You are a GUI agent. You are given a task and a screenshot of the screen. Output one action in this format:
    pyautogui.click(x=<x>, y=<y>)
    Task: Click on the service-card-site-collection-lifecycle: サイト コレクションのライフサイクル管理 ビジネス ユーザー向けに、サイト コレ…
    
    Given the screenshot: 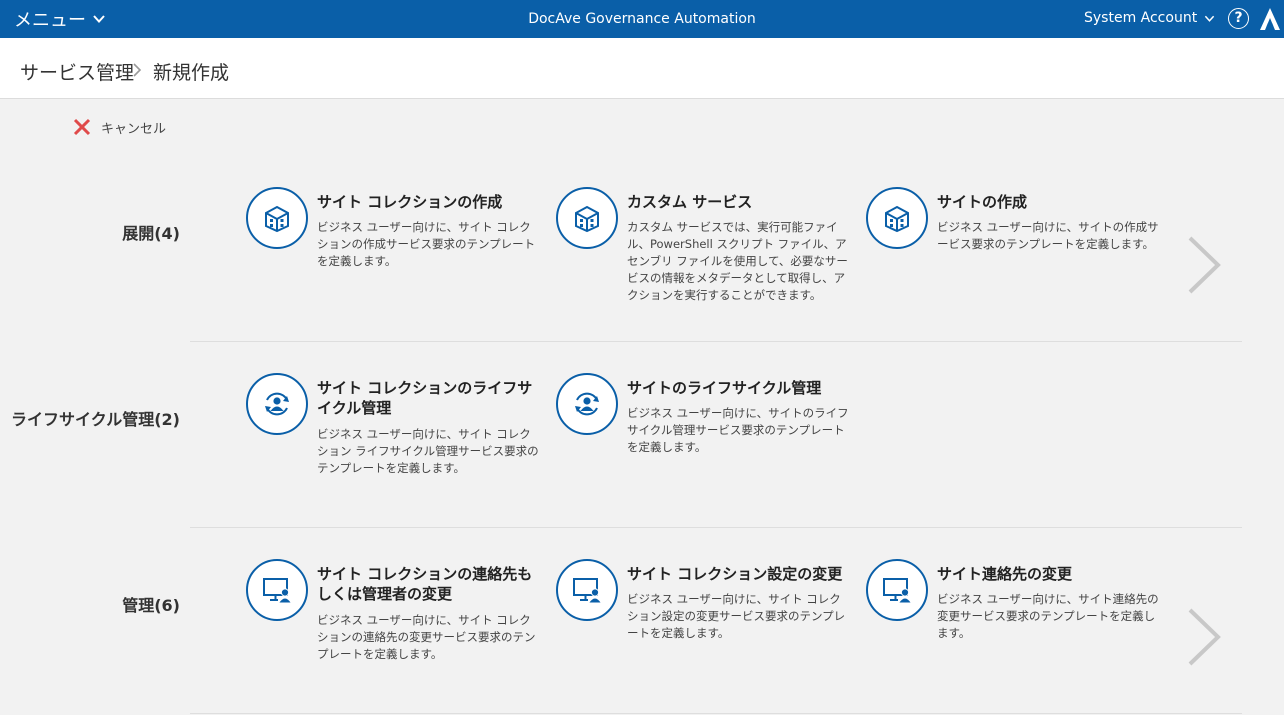 What is the action you would take?
    pyautogui.click(x=396, y=448)
    